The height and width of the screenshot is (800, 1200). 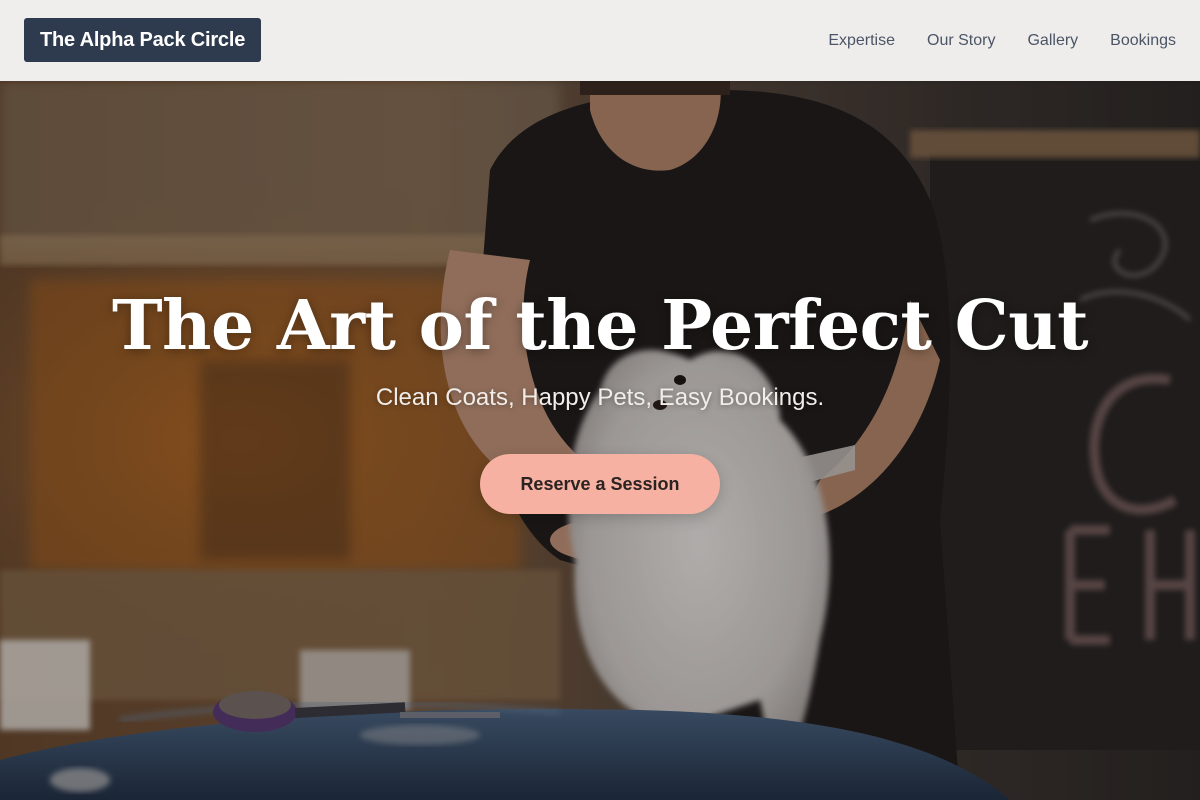 I want to click on nav-link-expertise: Expertise, so click(x=861, y=41).